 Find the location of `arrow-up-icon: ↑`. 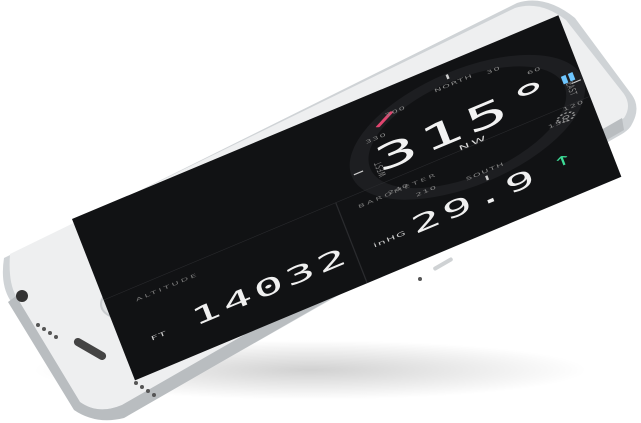

arrow-up-icon: ↑ is located at coordinates (563, 161).